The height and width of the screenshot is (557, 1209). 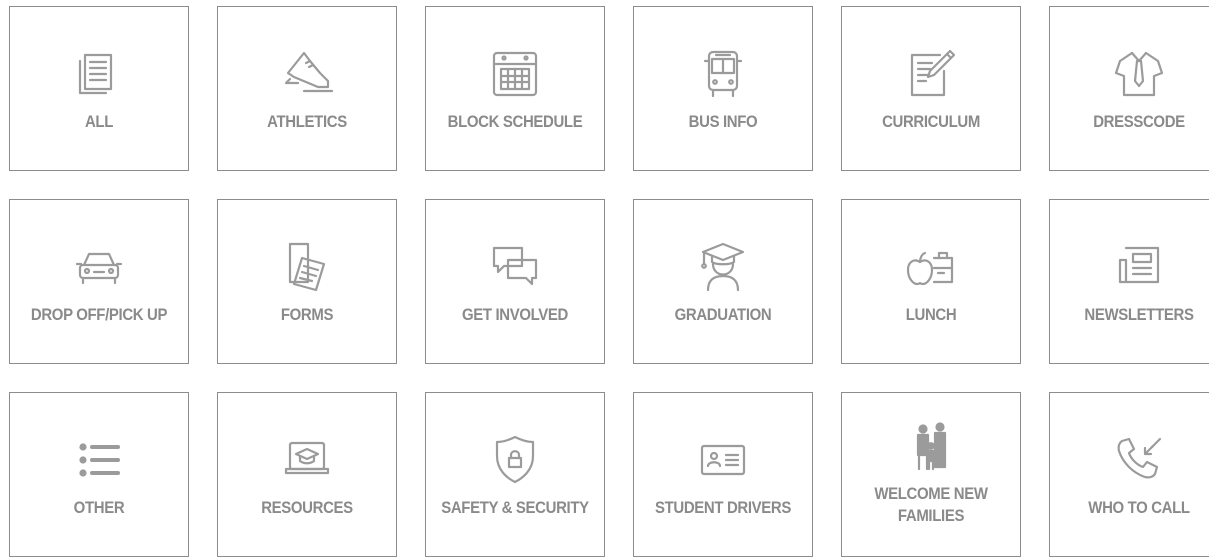 What do you see at coordinates (1129, 74) in the screenshot?
I see `shirt-tie-icon` at bounding box center [1129, 74].